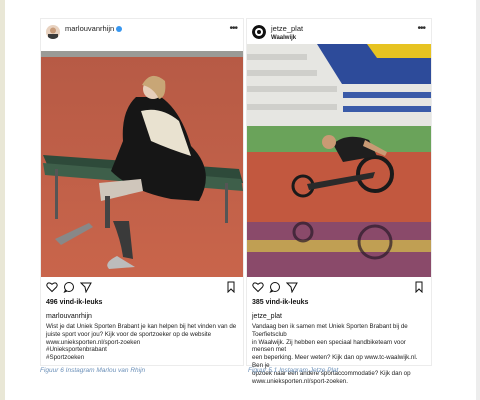 This screenshot has height=400, width=480. Describe the element at coordinates (283, 38) in the screenshot. I see `post-location: Waalwijk` at that location.